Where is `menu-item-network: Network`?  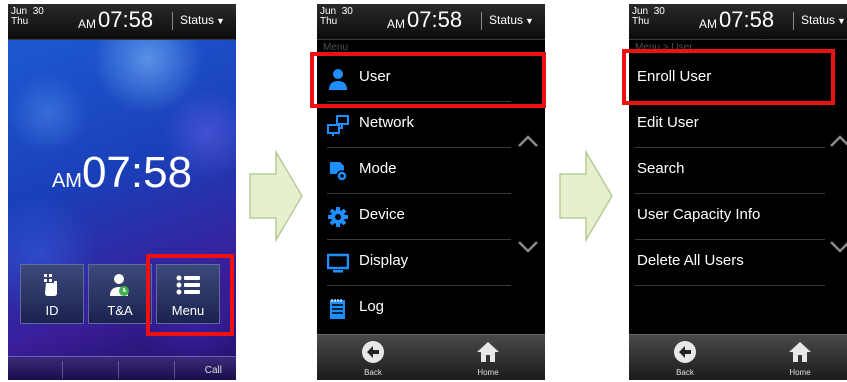 menu-item-network: Network is located at coordinates (431, 125).